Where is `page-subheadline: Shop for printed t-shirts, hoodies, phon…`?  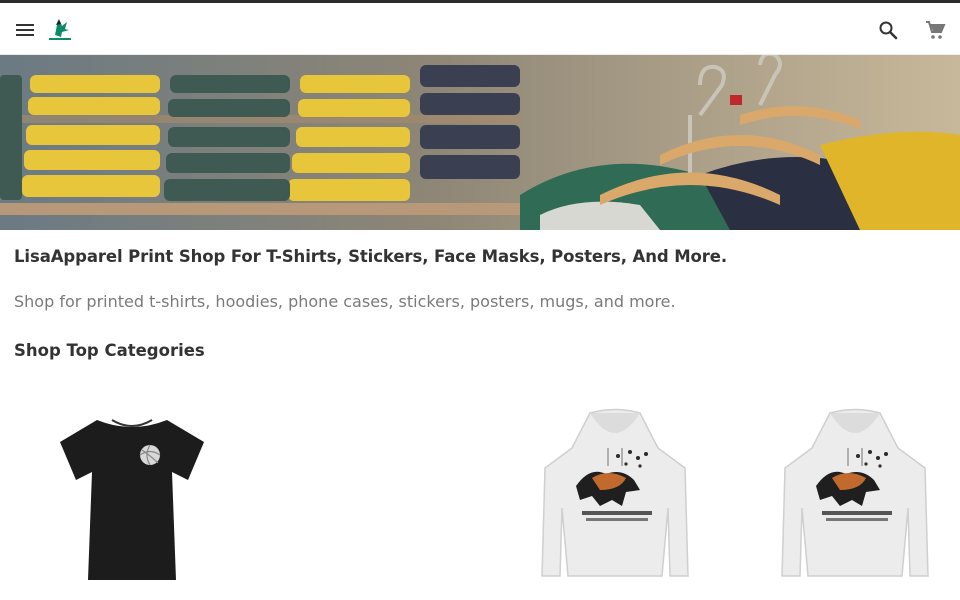
page-subheadline: Shop for printed t-shirts, hoodies, phon… is located at coordinates (345, 301).